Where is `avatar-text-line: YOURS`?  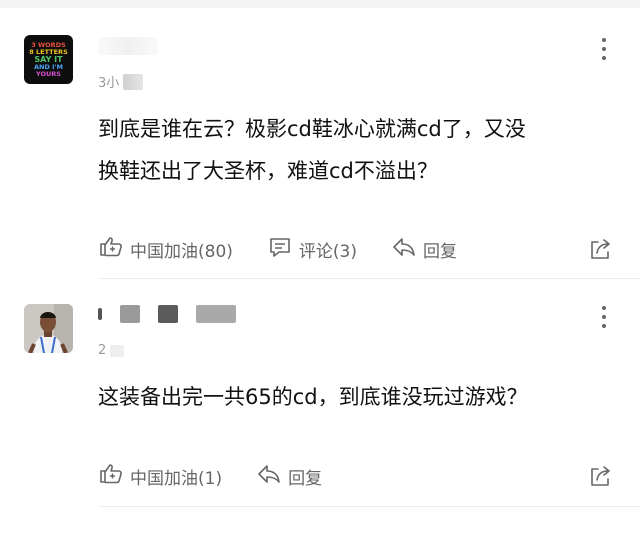
avatar-text-line: YOURS is located at coordinates (48, 73).